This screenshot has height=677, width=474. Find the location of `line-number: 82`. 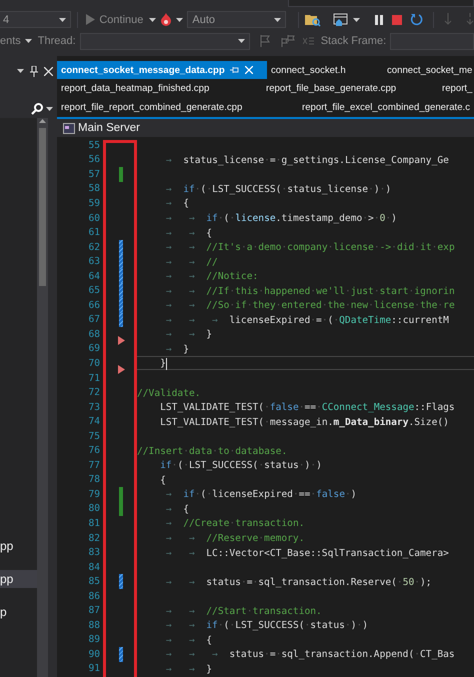

line-number: 82 is located at coordinates (94, 538).